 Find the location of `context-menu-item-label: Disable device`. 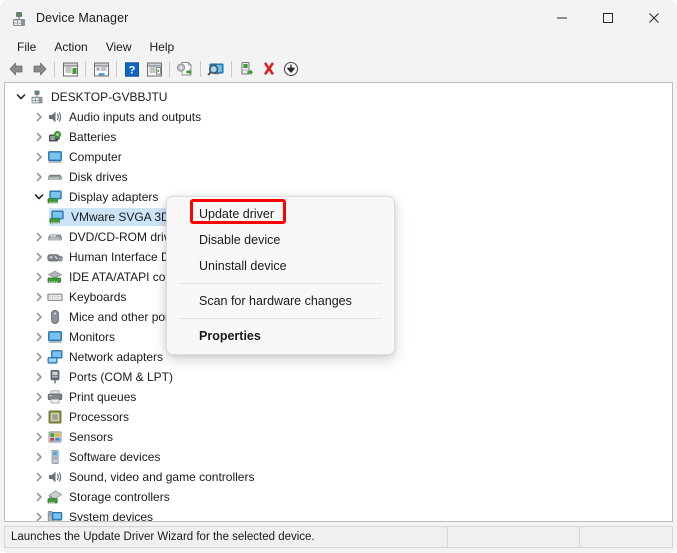

context-menu-item-label: Disable device is located at coordinates (240, 240).